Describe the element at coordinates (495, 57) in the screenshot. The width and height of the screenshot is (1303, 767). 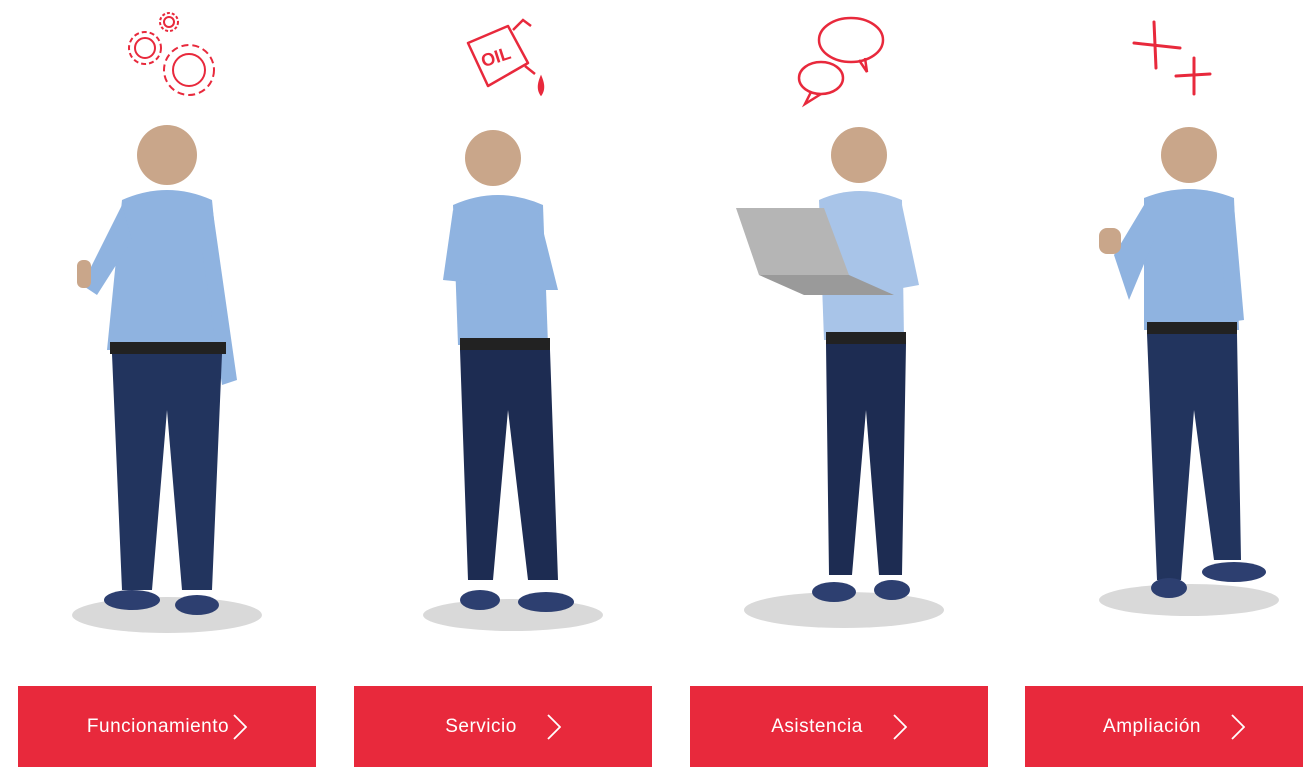
I see `svg-text: OIL` at that location.